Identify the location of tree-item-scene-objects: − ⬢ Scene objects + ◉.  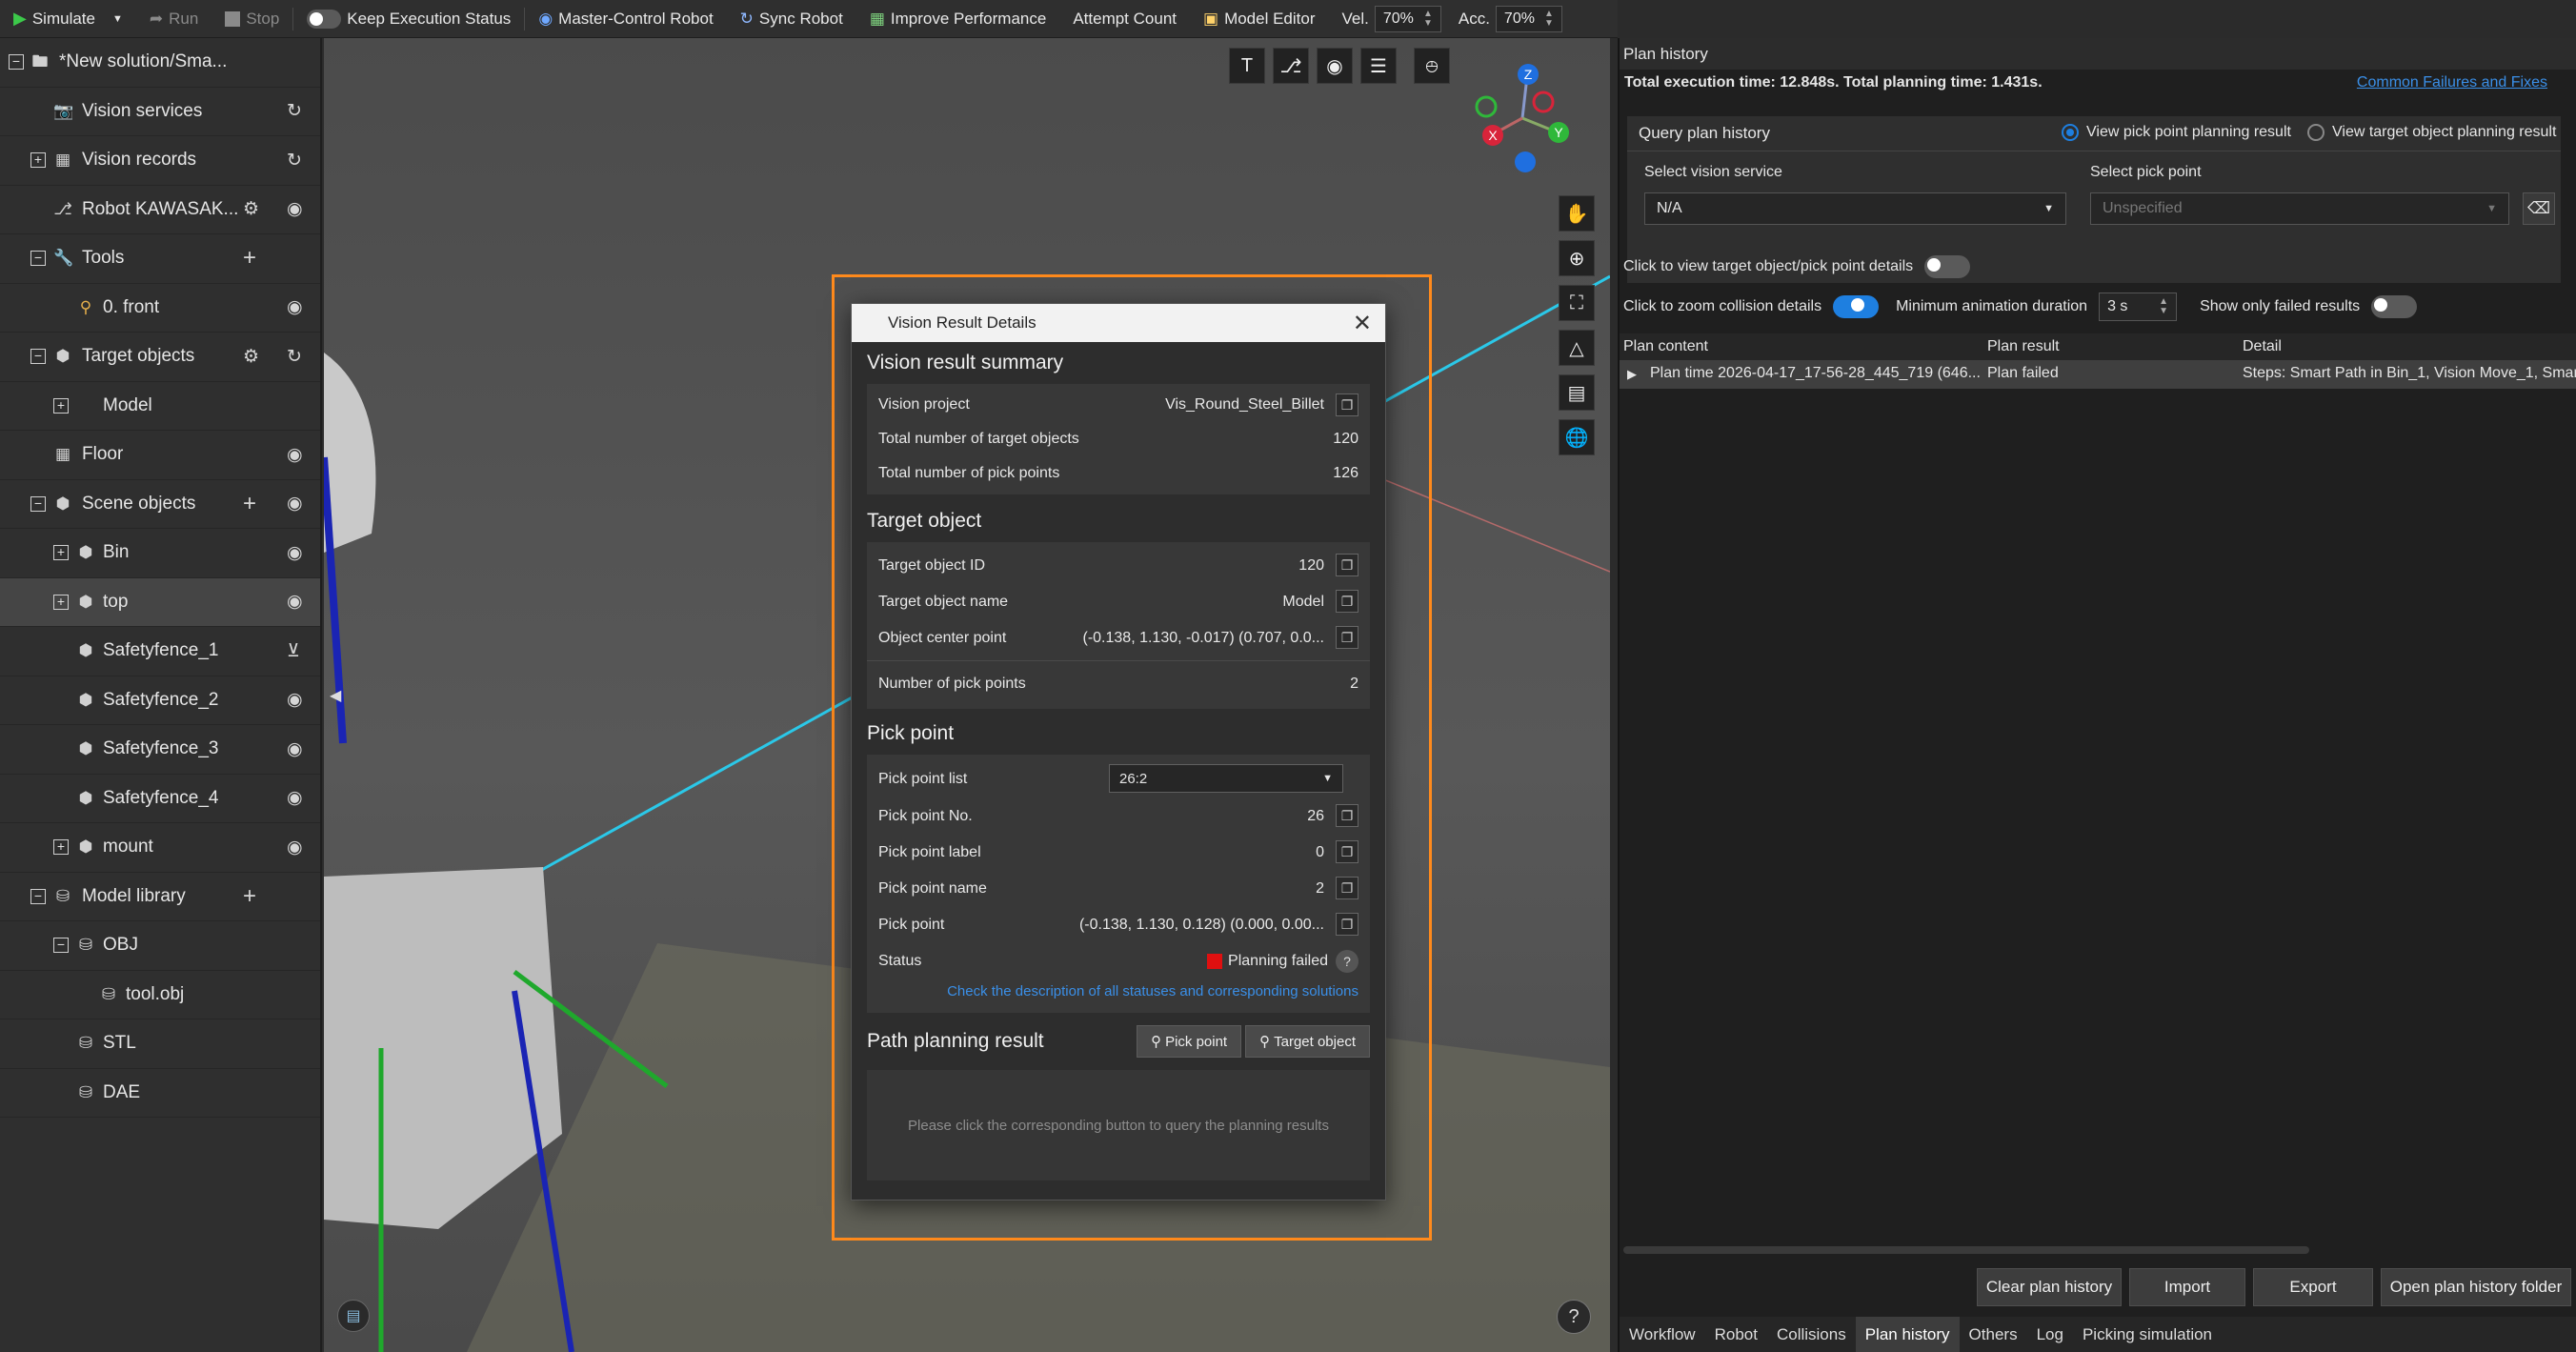
(160, 504).